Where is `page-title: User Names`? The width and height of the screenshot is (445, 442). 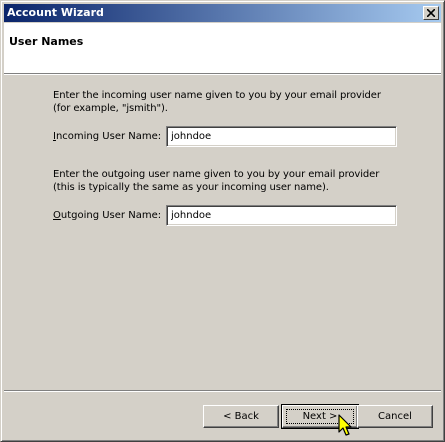 page-title: User Names is located at coordinates (46, 41).